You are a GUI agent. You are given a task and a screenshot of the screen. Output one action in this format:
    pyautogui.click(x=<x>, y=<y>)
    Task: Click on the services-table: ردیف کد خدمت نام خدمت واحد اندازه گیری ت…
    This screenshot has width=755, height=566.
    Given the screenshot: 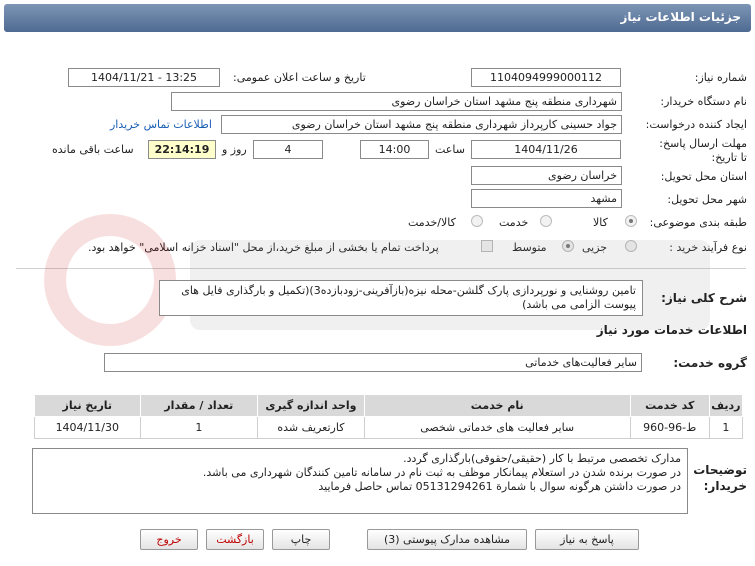 What is the action you would take?
    pyautogui.click(x=389, y=416)
    